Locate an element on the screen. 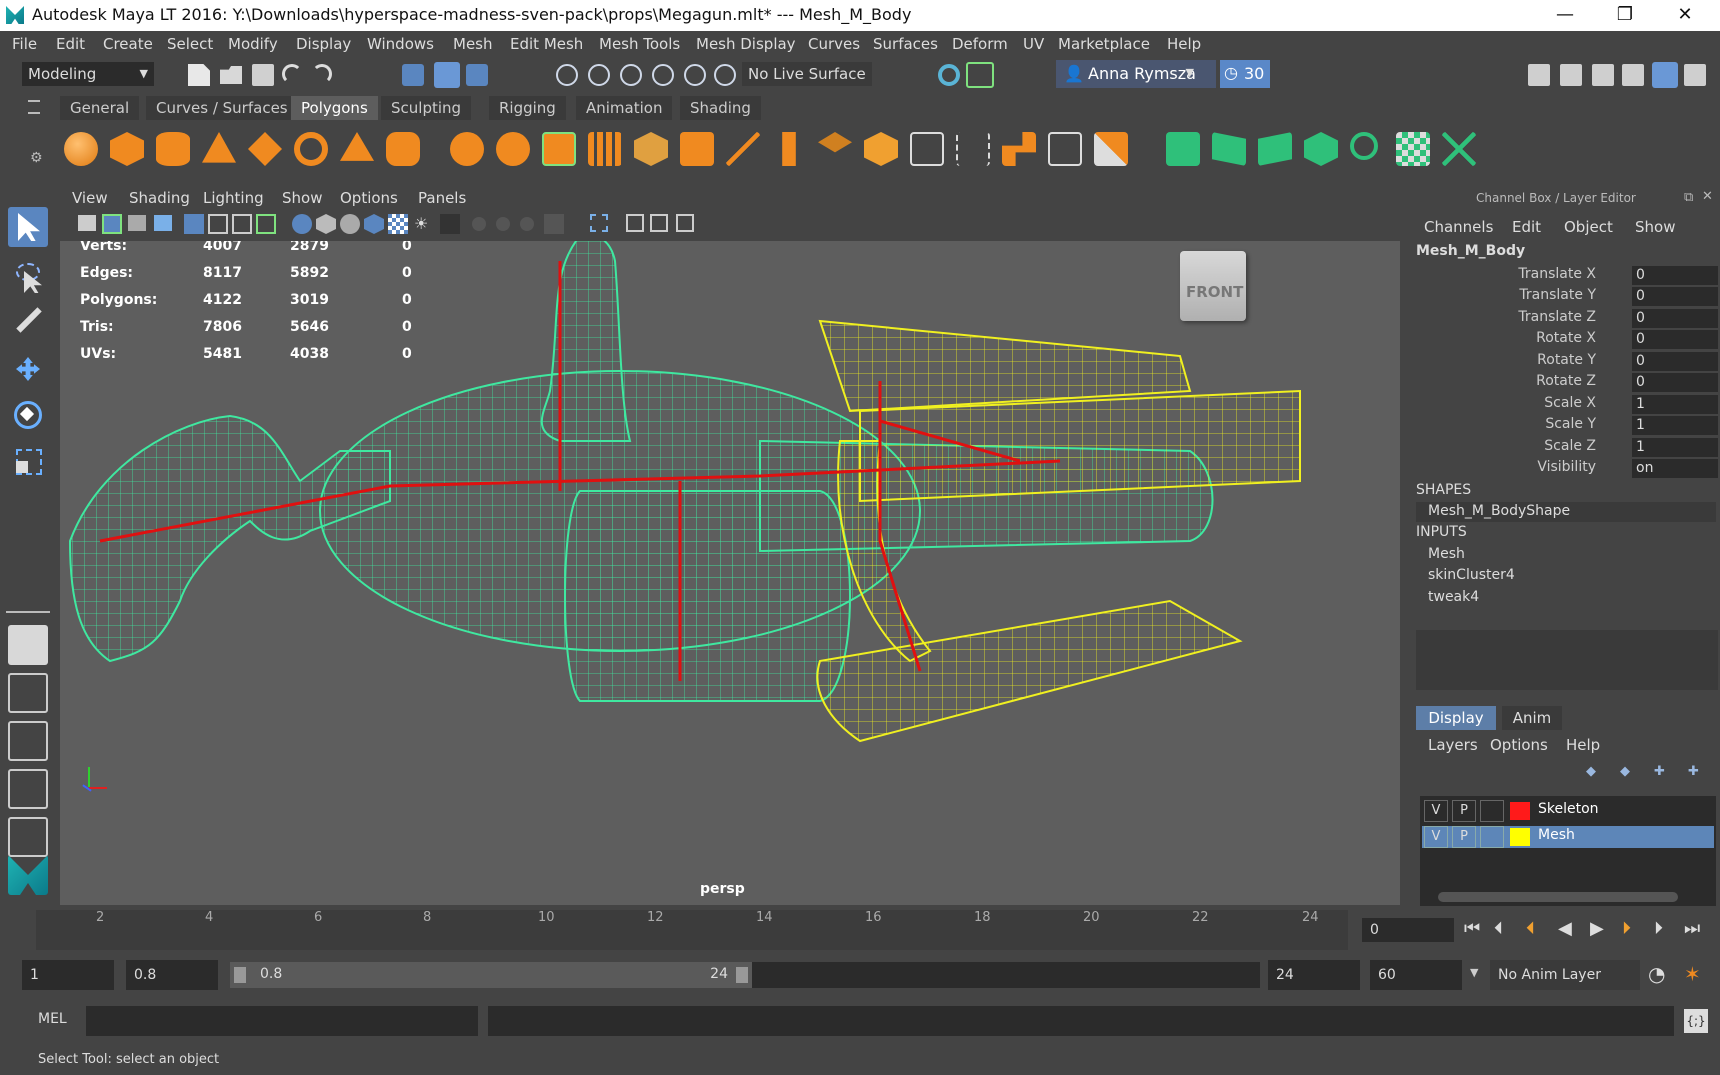 This screenshot has height=1075, width=1720. poly-torus-icon is located at coordinates (311, 149).